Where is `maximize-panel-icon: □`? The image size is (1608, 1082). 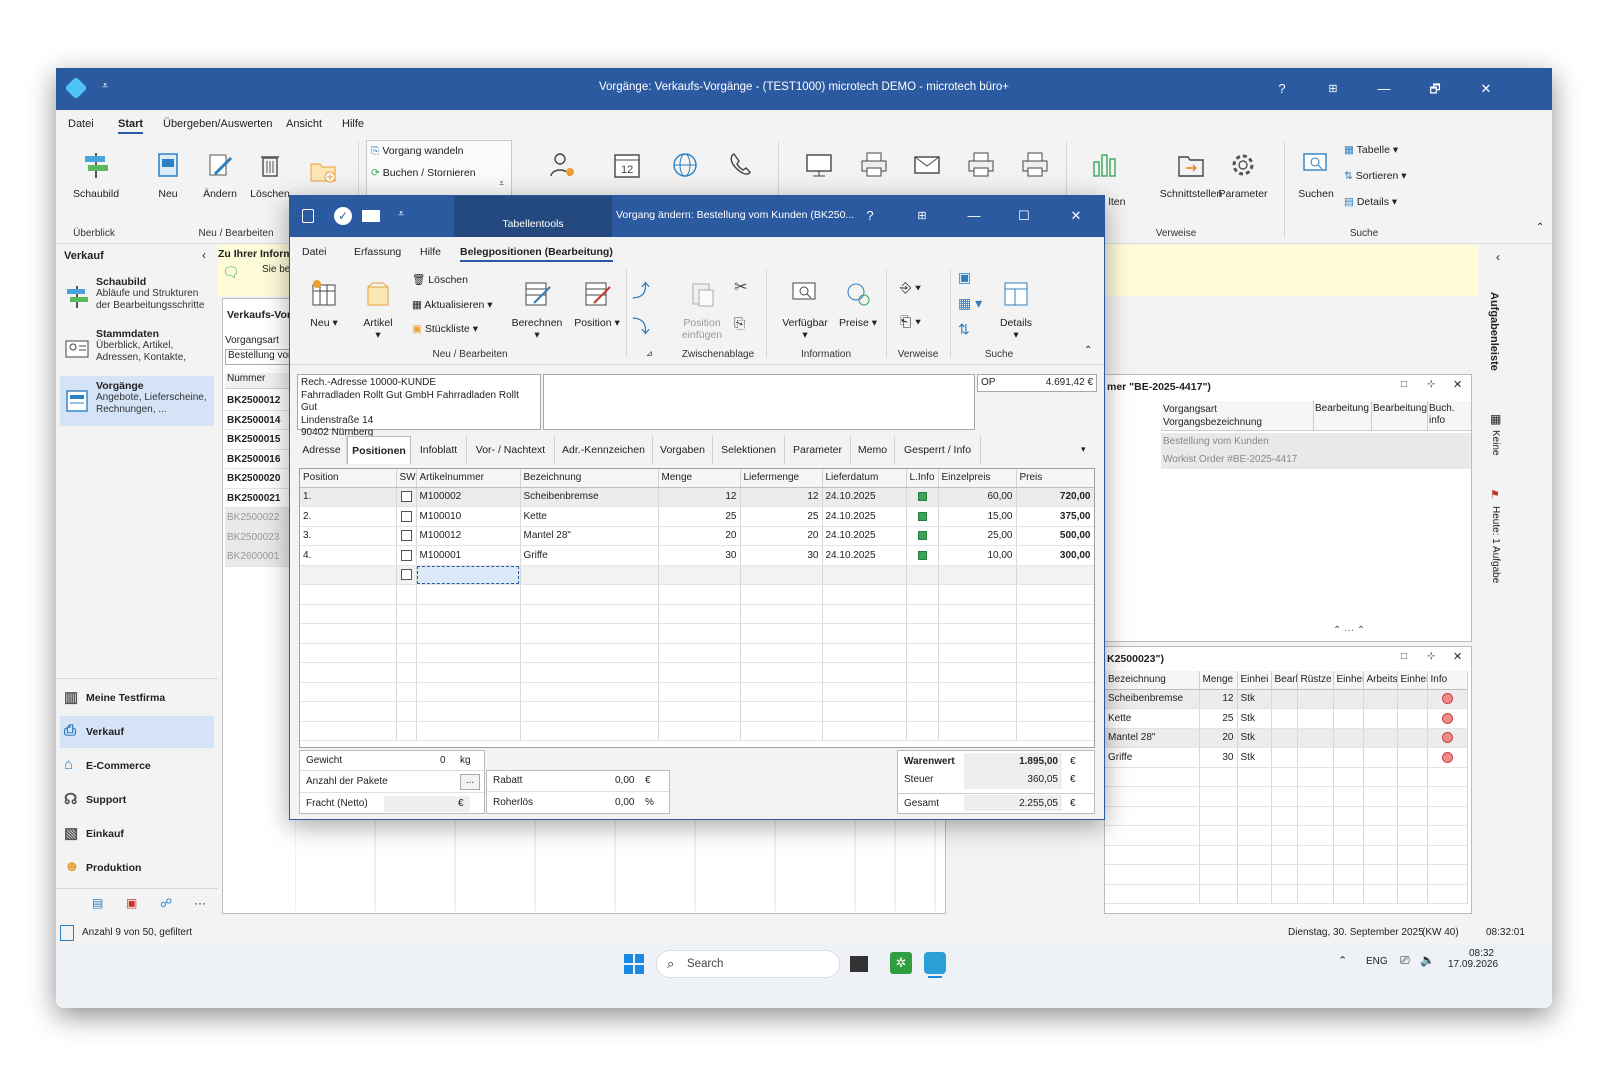 maximize-panel-icon: □ is located at coordinates (1404, 656).